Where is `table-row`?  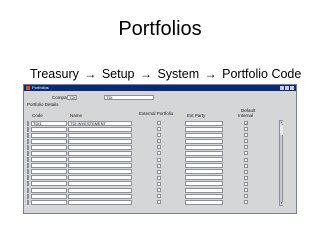 table-row is located at coordinates (160, 202).